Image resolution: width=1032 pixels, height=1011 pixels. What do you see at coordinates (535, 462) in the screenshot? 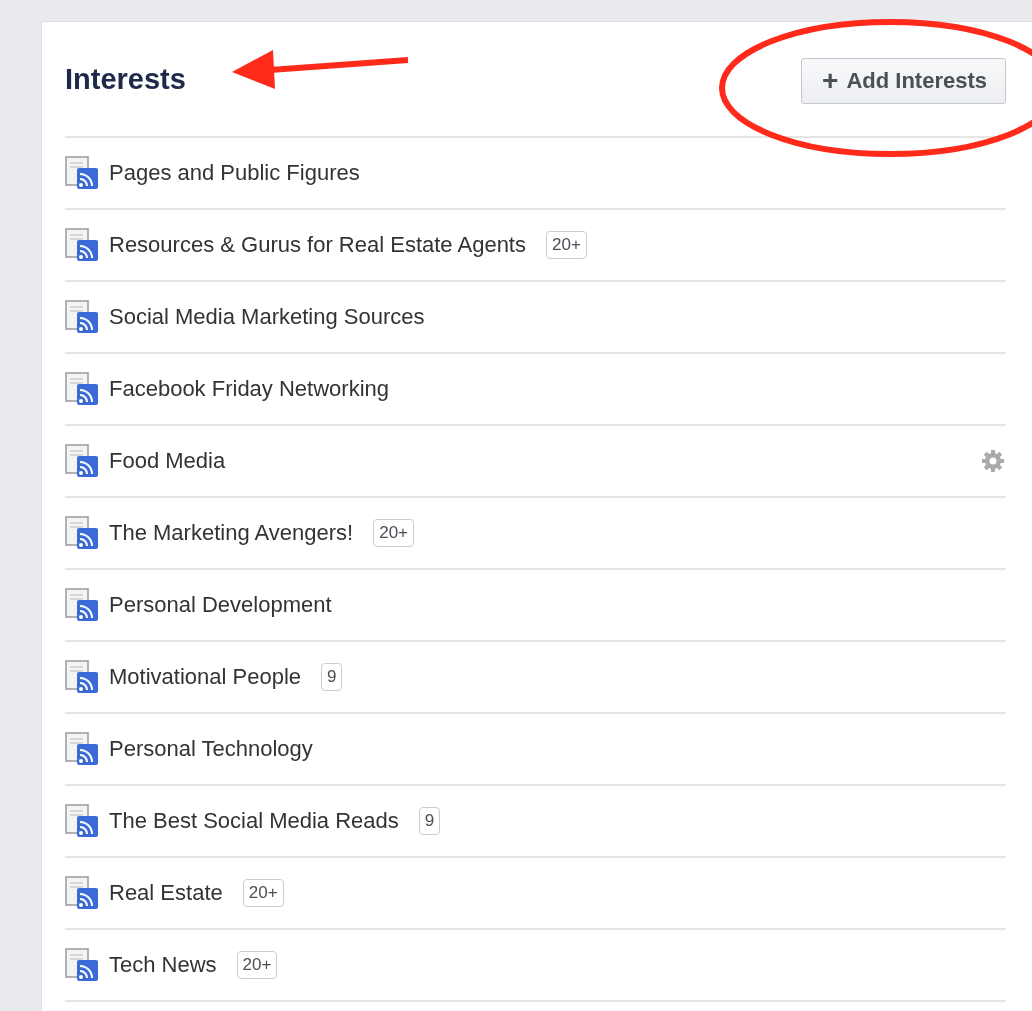
I see `interest-list-item: Food Media` at bounding box center [535, 462].